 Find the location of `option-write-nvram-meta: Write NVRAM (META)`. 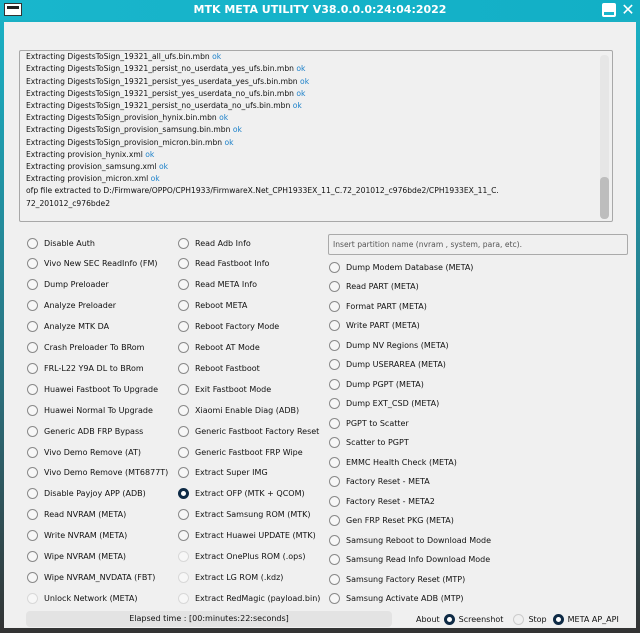

option-write-nvram-meta: Write NVRAM (META) is located at coordinates (77, 536).